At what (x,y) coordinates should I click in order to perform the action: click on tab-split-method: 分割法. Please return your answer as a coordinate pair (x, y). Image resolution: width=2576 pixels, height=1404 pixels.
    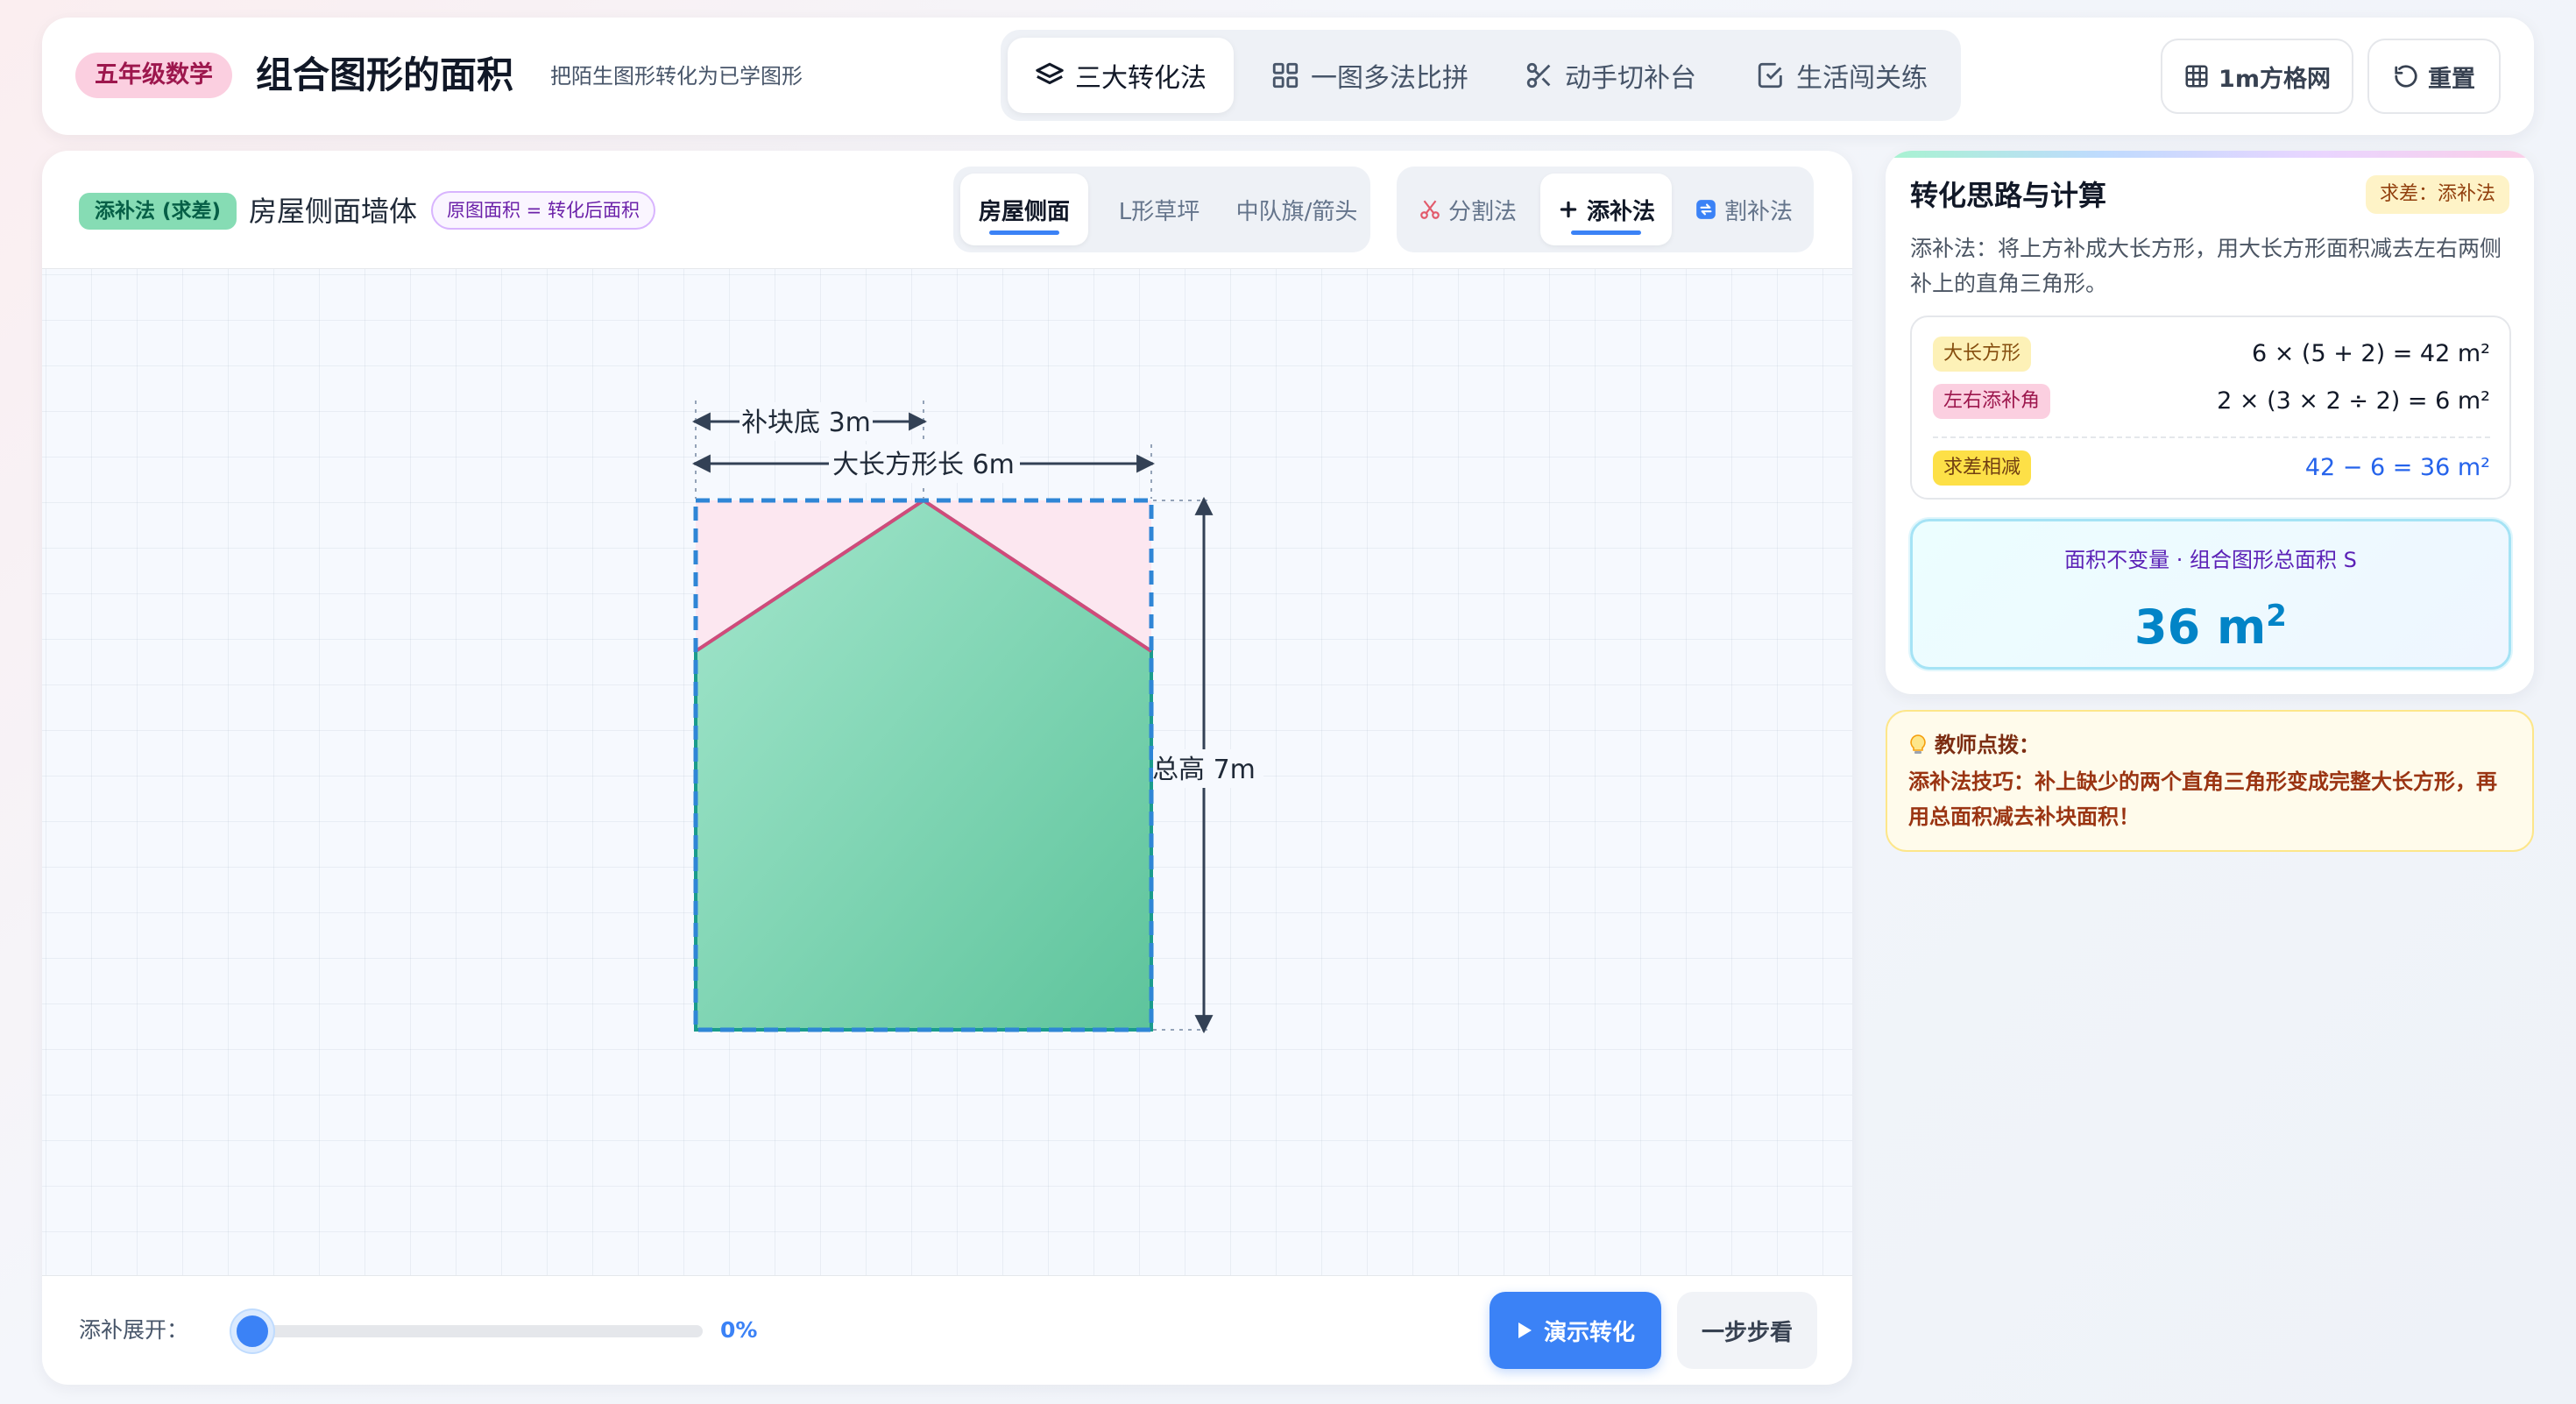
    Looking at the image, I should click on (1468, 209).